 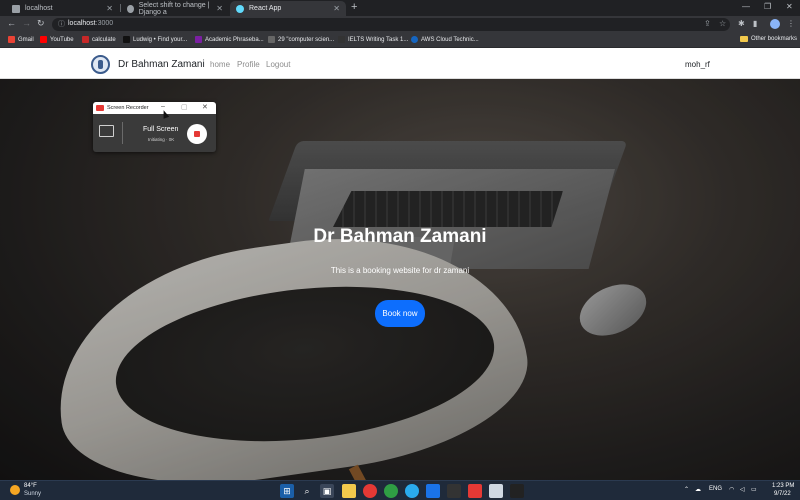 What do you see at coordinates (198, 39) in the screenshot?
I see `phrasebank-icon` at bounding box center [198, 39].